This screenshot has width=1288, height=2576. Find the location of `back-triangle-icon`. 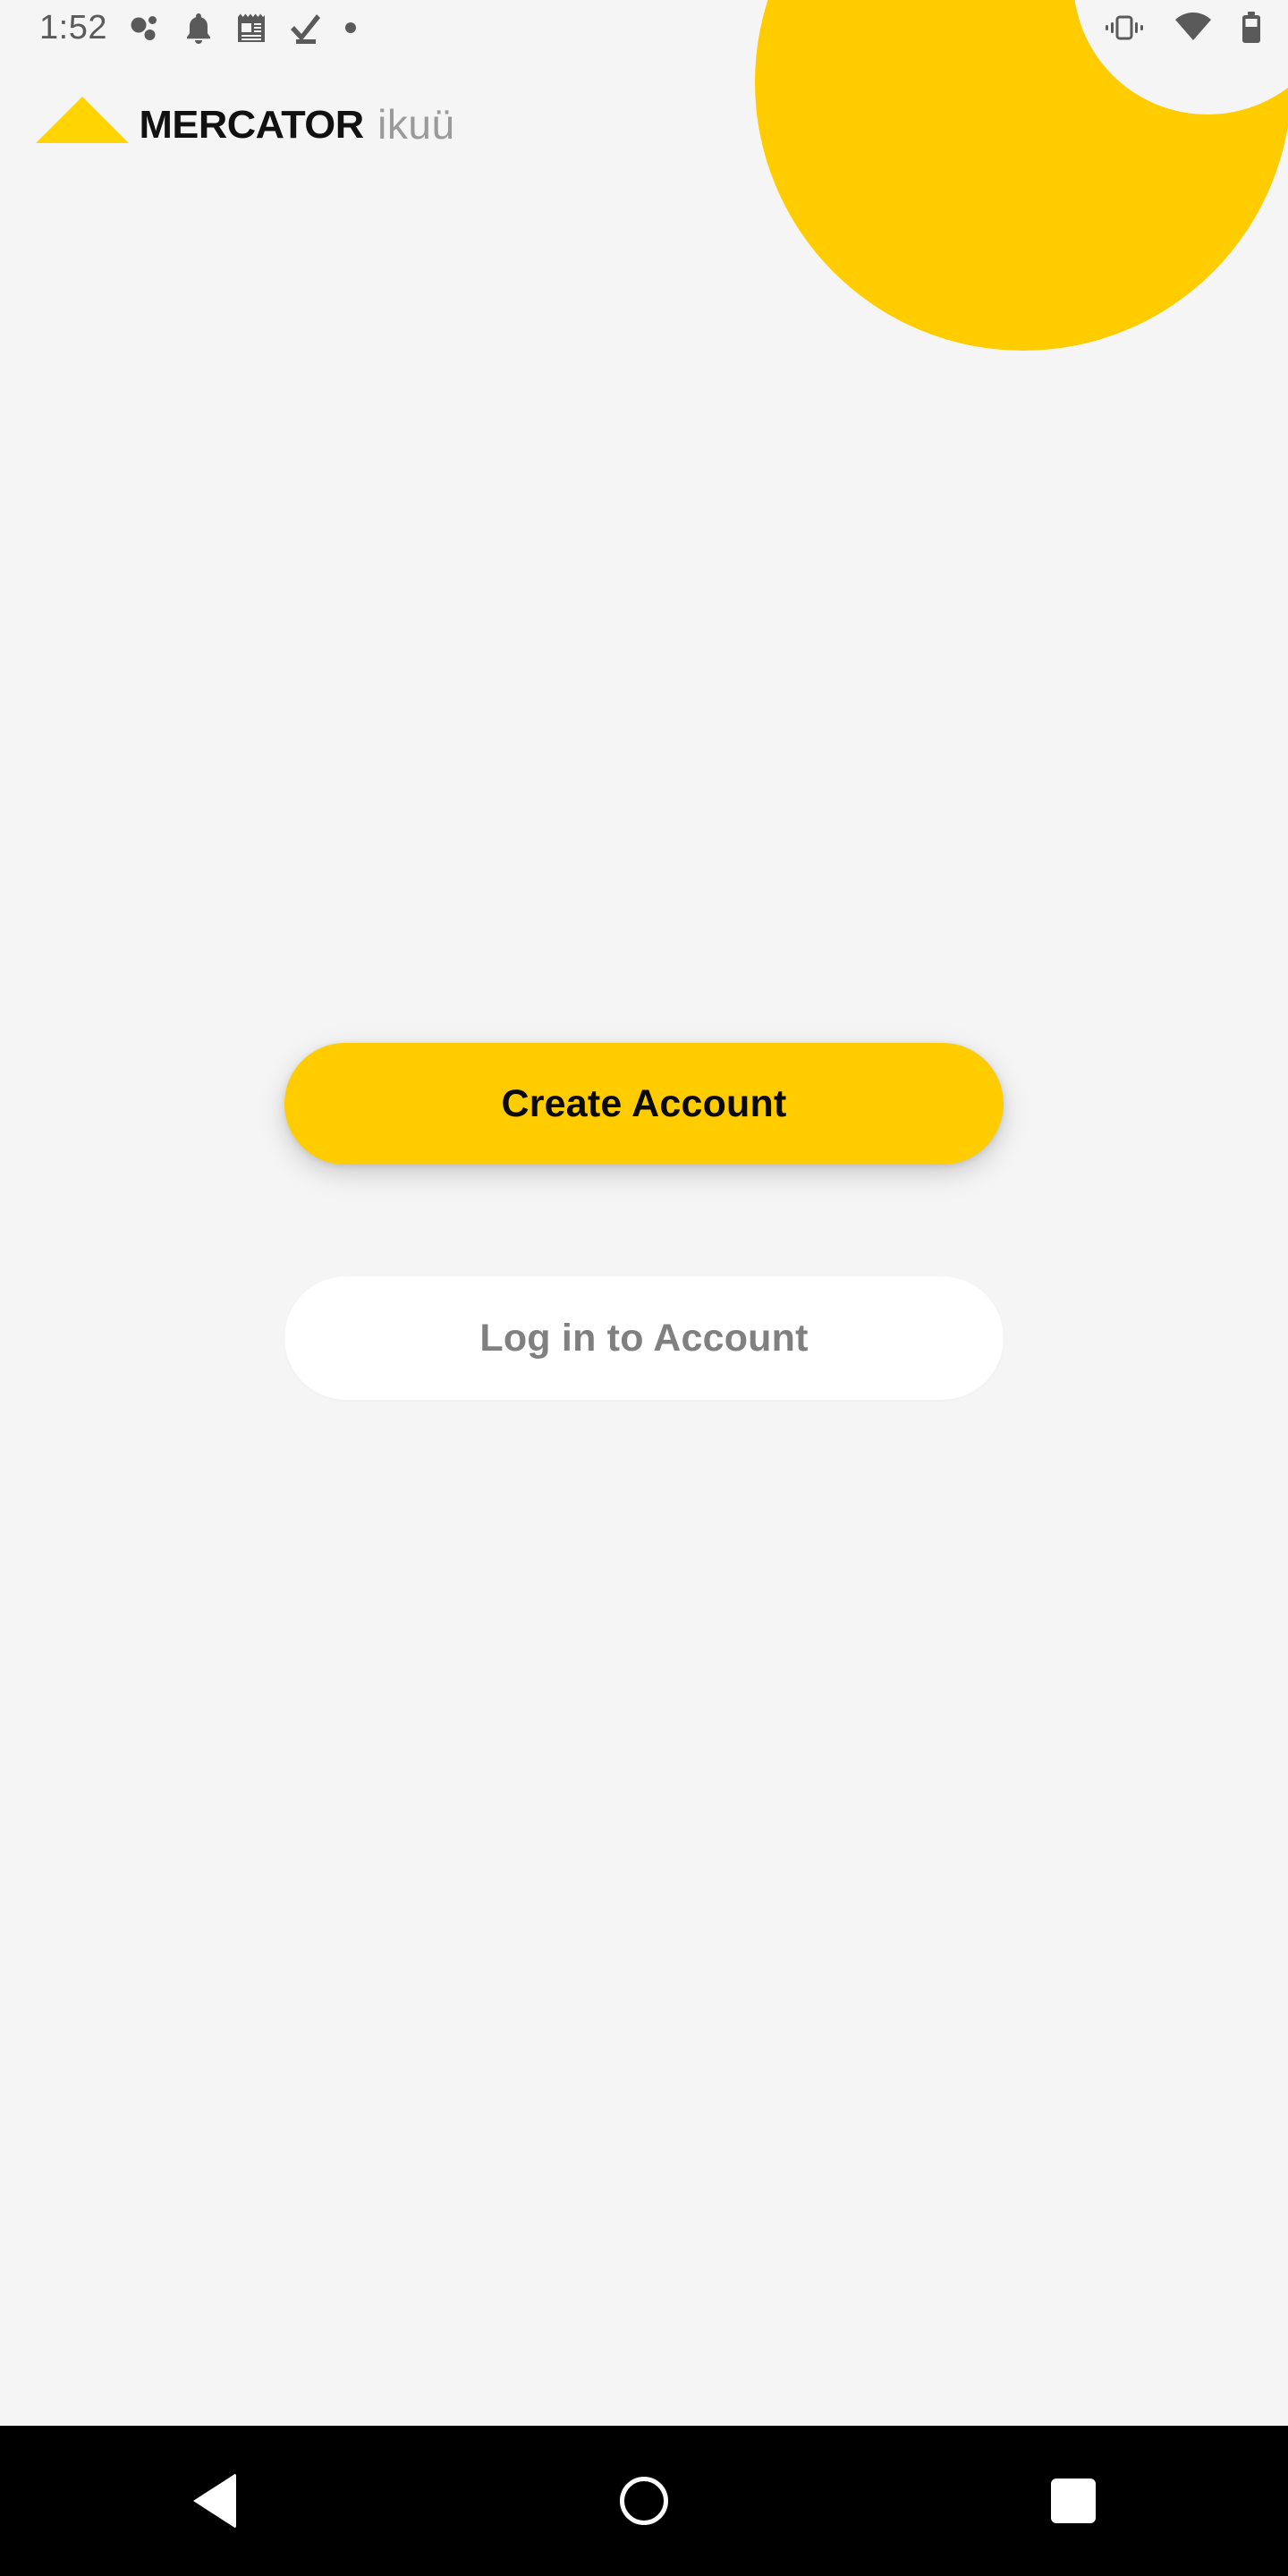

back-triangle-icon is located at coordinates (214, 2501).